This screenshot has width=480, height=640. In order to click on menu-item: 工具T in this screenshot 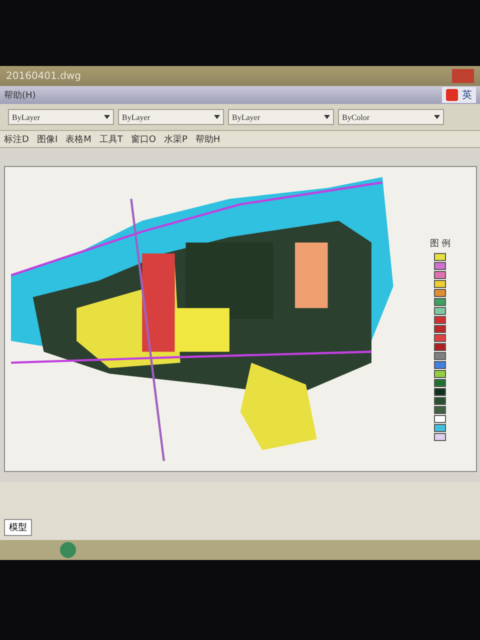, I will do `click(111, 139)`.